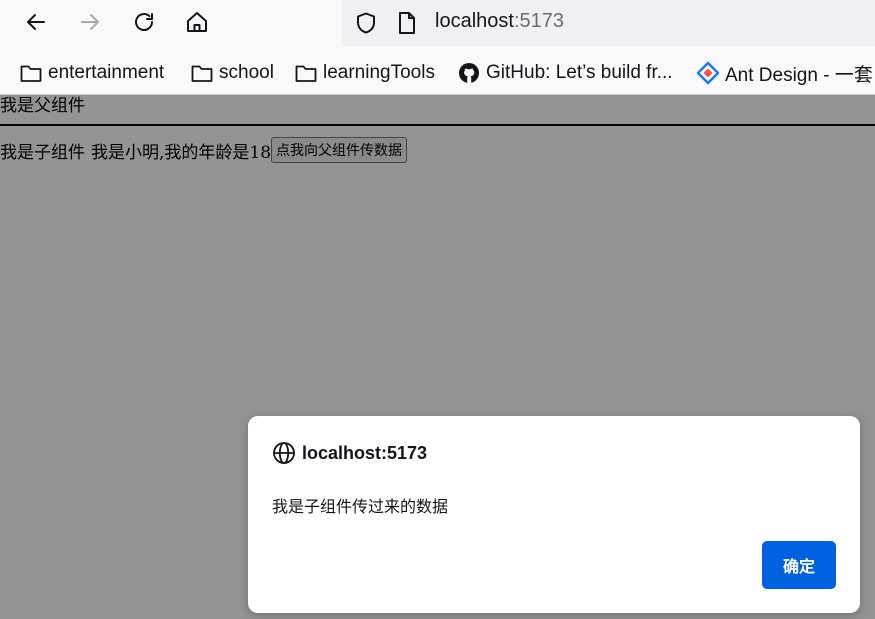 The image size is (875, 619). Describe the element at coordinates (407, 23) in the screenshot. I see `page-icon` at that location.